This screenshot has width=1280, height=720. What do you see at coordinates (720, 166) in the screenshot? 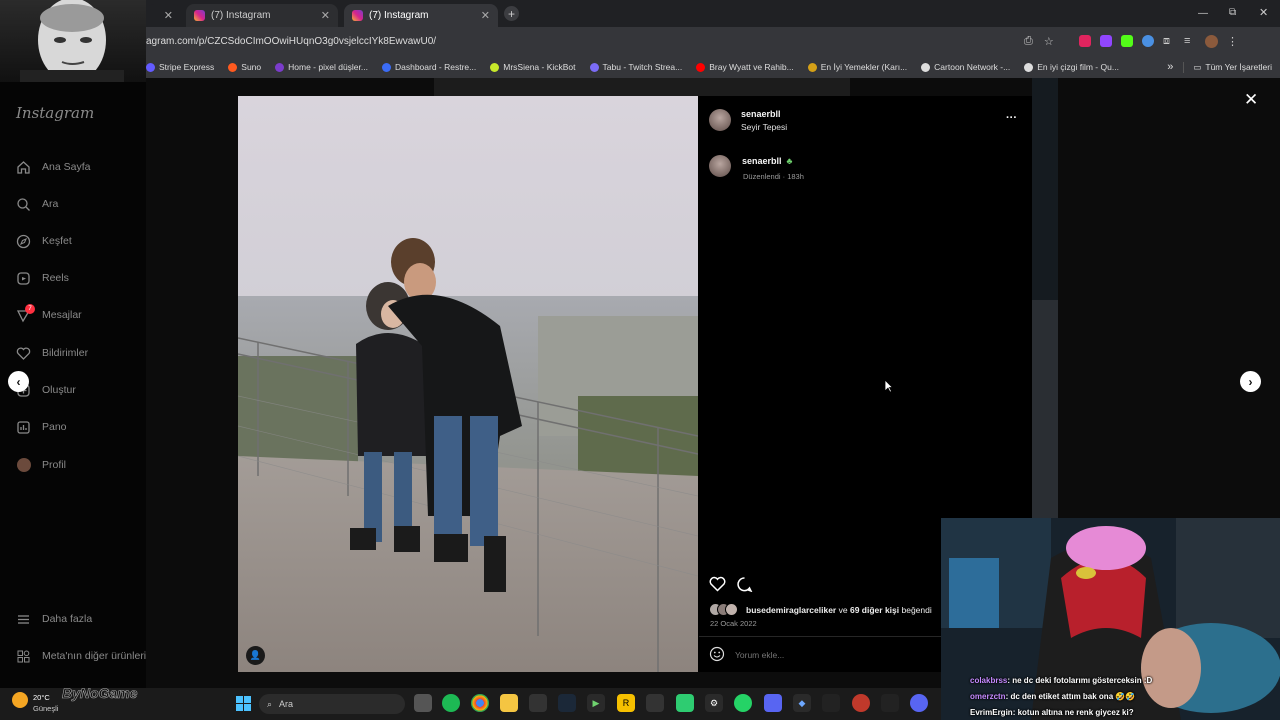
I see `comment-avatar` at bounding box center [720, 166].